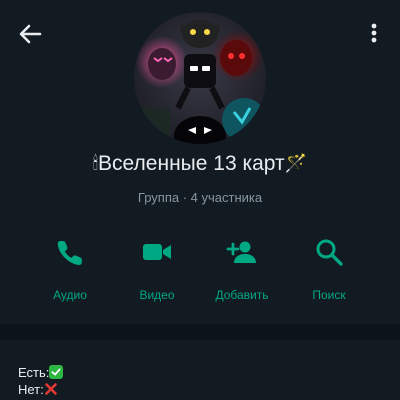 The image size is (400, 400). What do you see at coordinates (70, 268) in the screenshot?
I see `audio-call-button: Аудио` at bounding box center [70, 268].